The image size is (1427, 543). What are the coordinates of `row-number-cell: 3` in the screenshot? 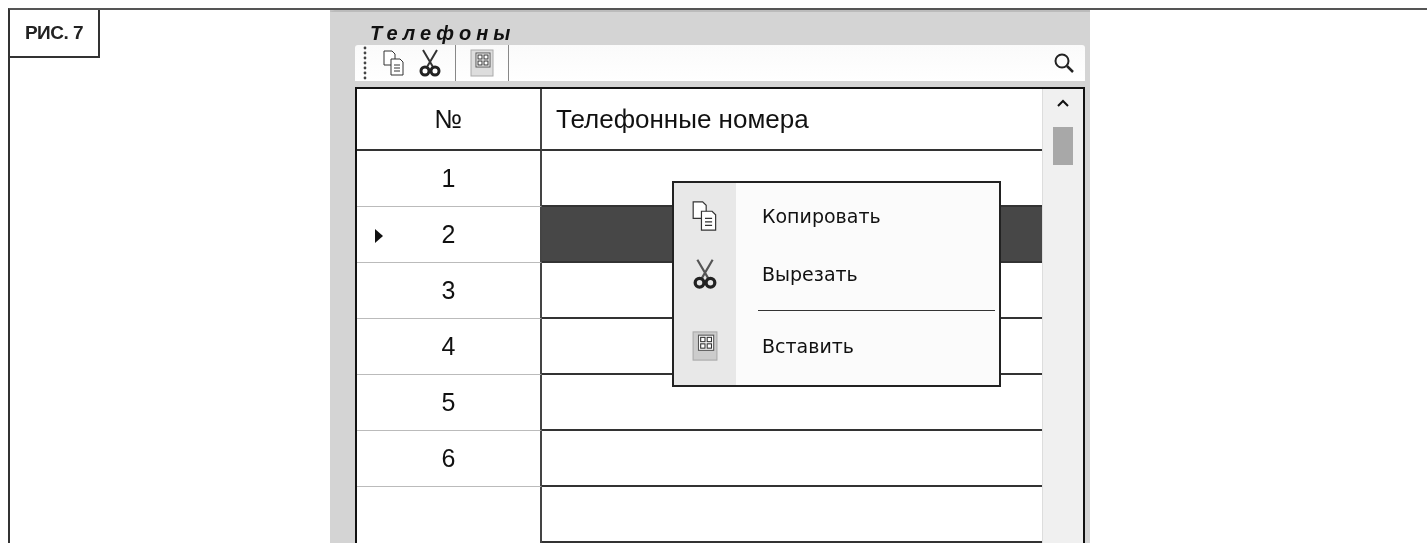 It's located at (449, 291).